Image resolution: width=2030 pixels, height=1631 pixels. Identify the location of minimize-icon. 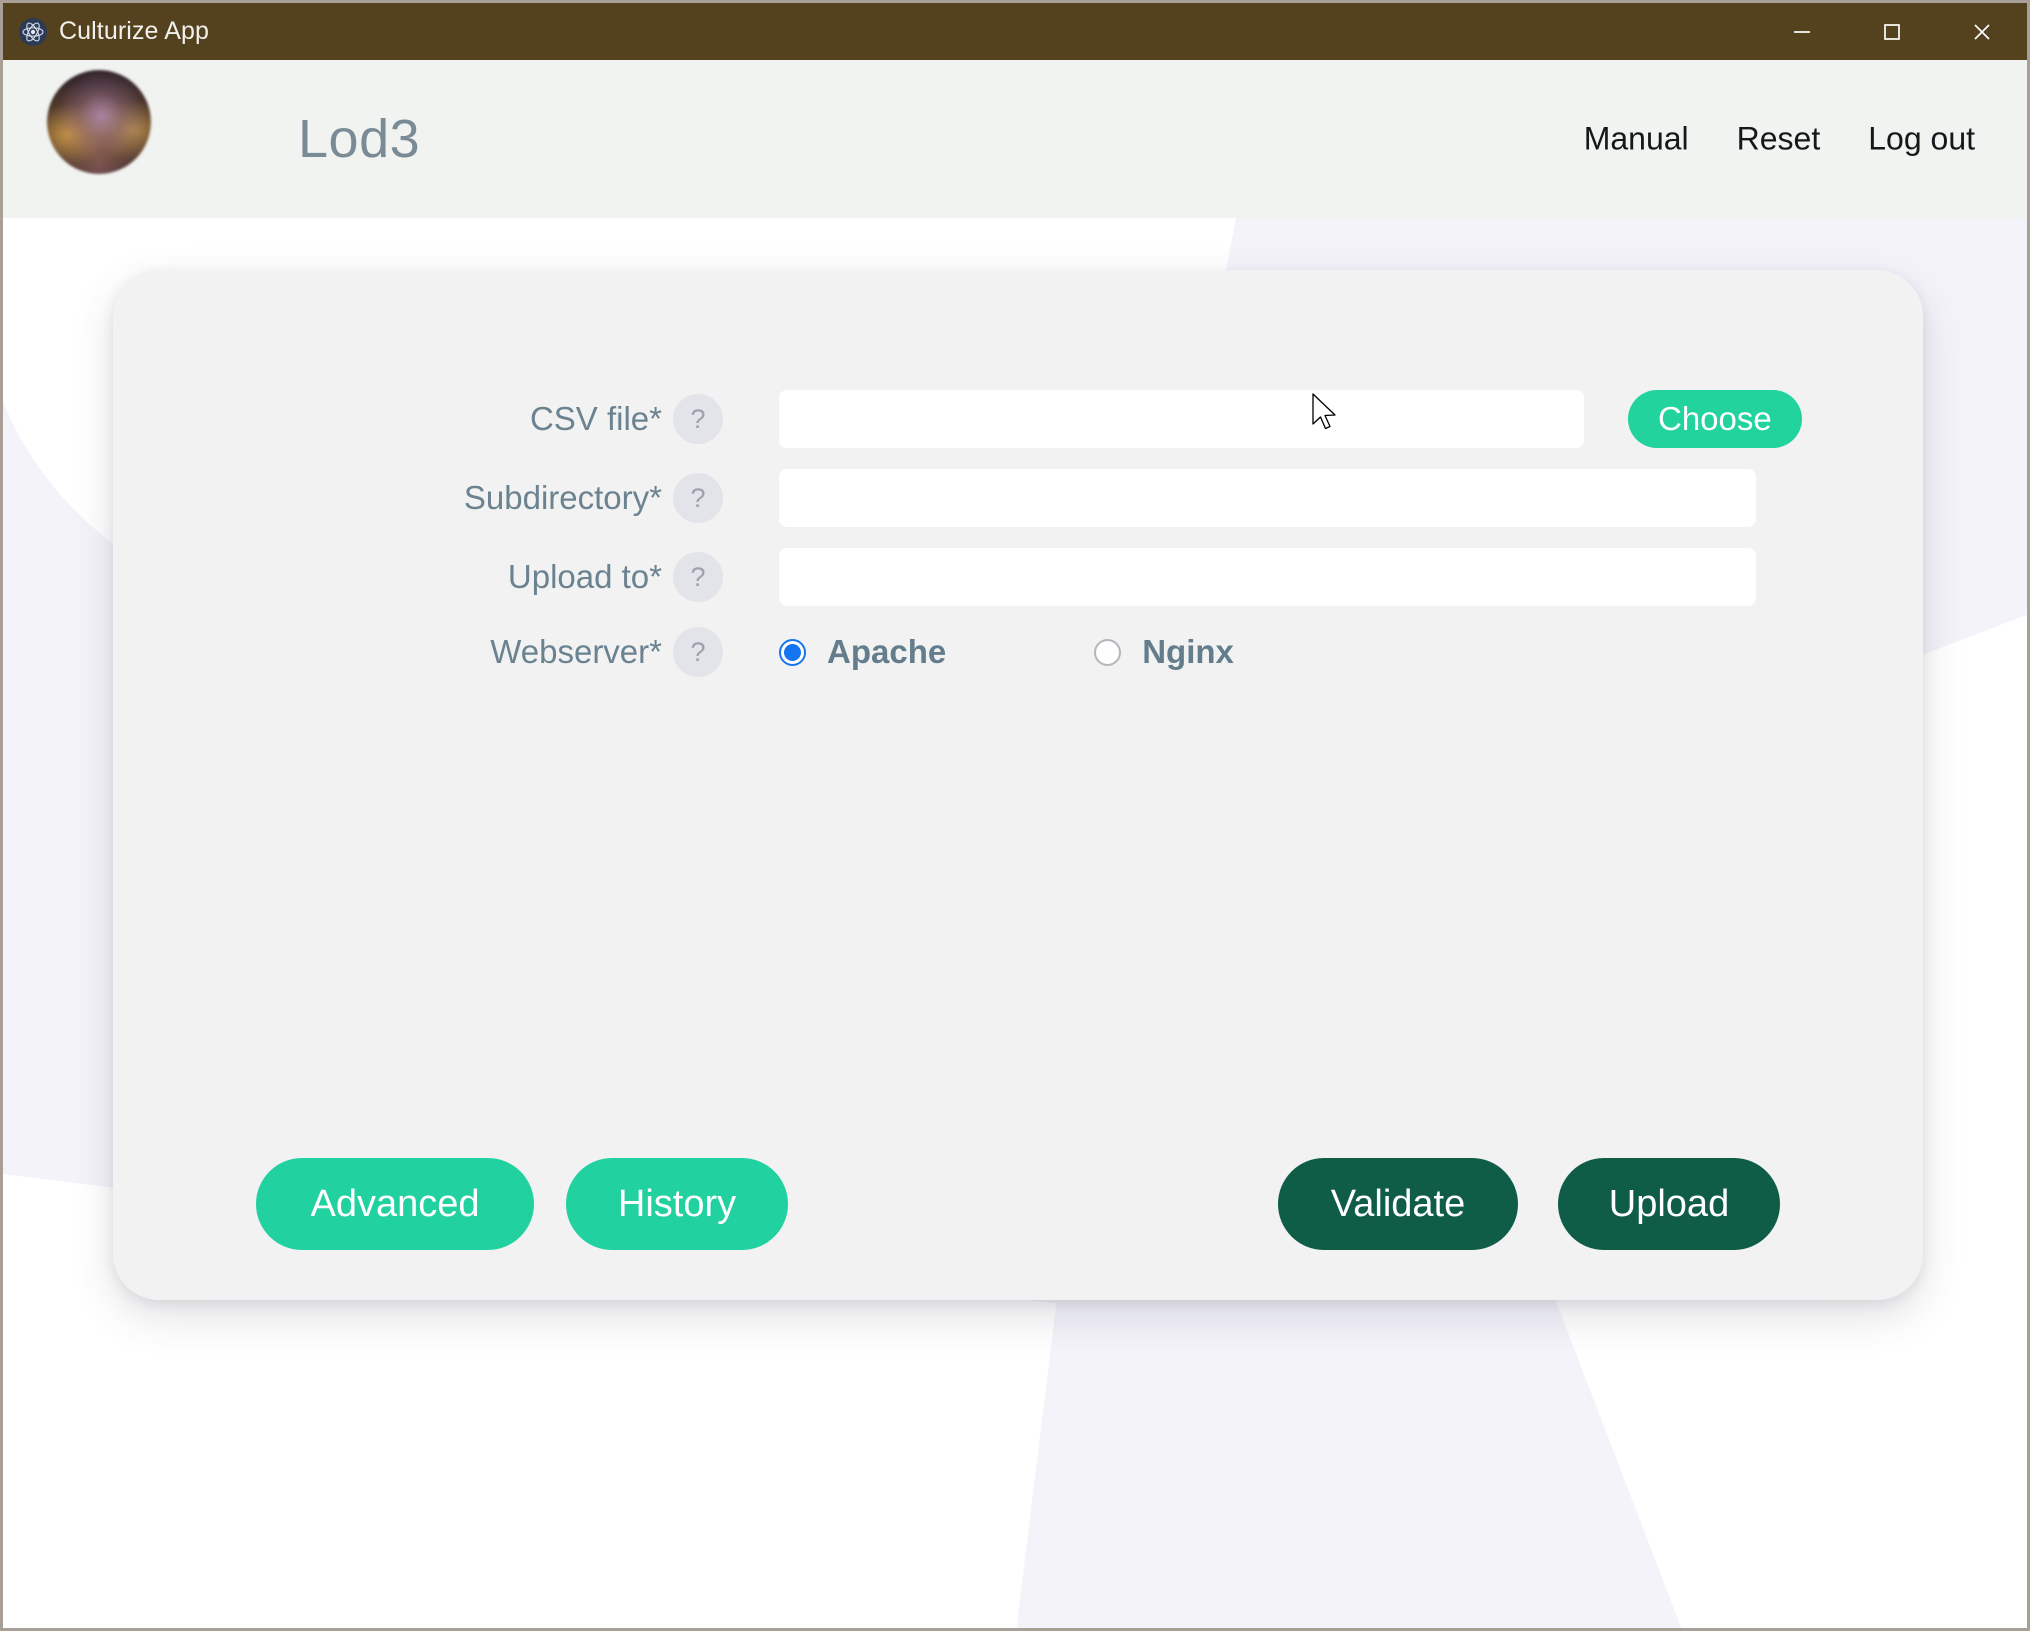
(1802, 31).